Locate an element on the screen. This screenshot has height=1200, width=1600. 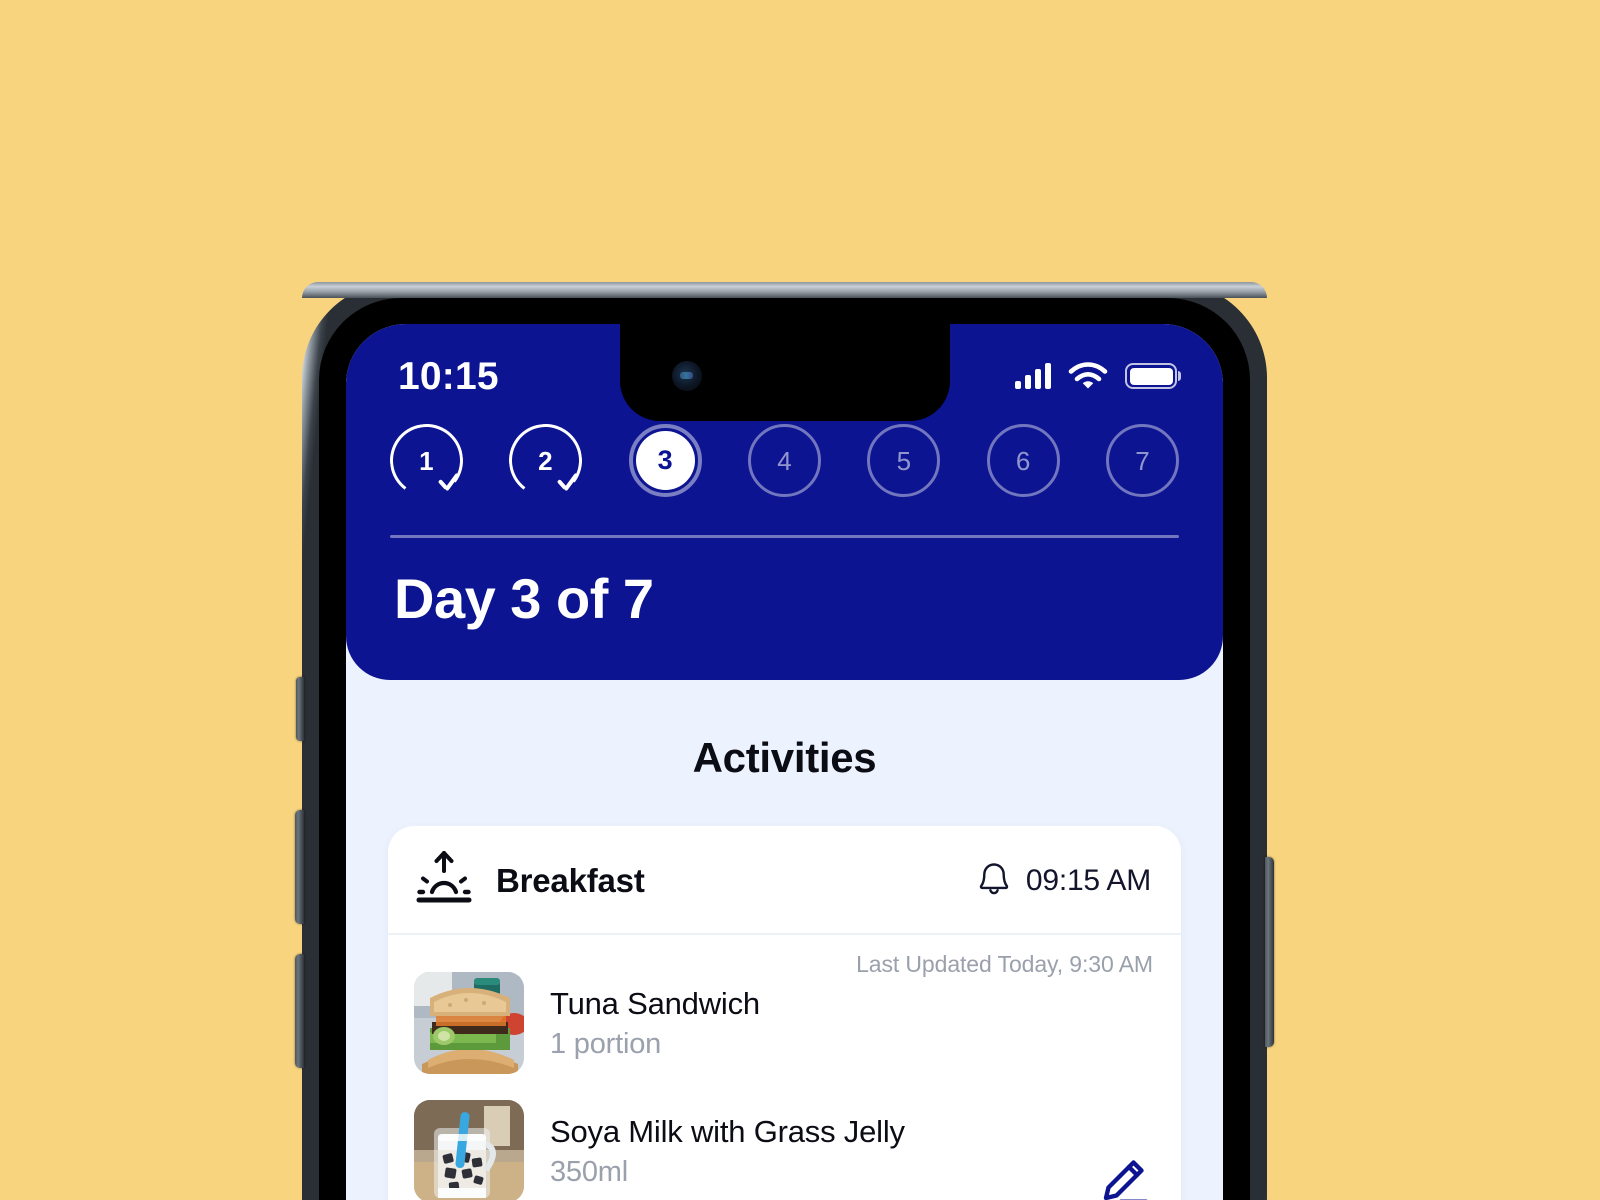
volume-down-button is located at coordinates (299, 1011).